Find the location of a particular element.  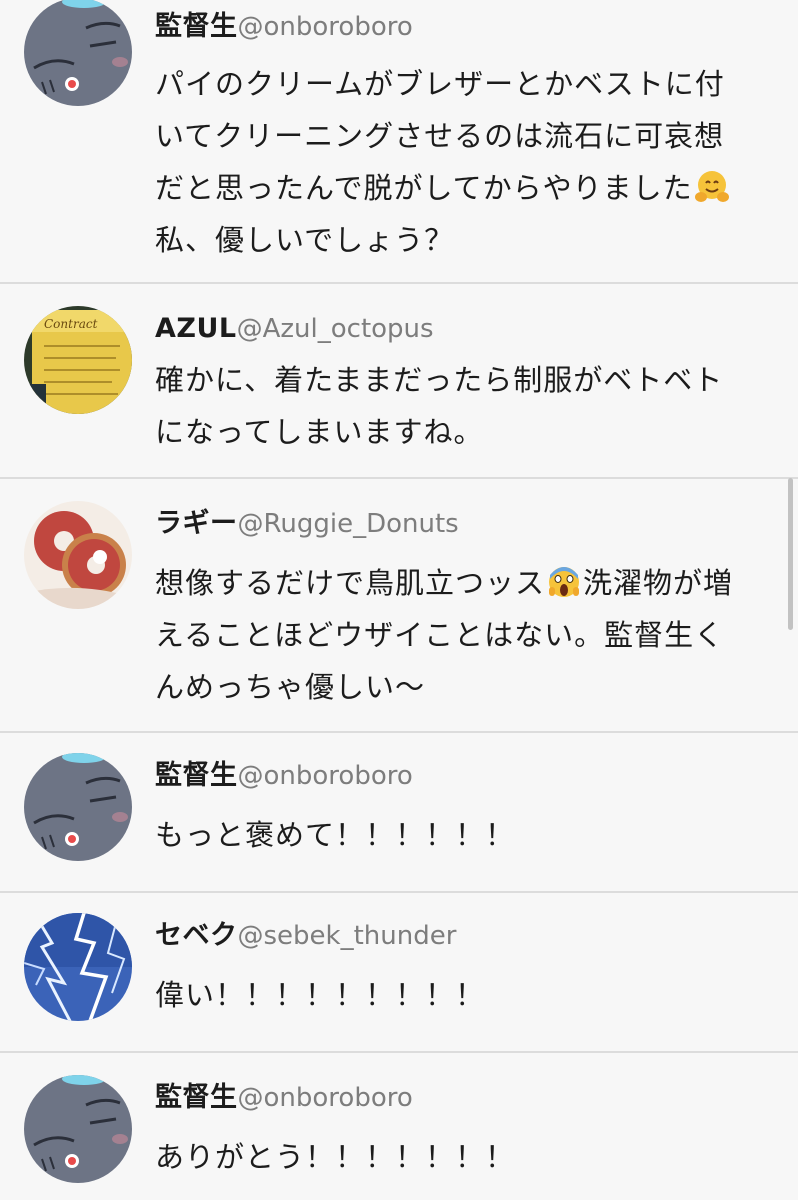

avatar-donuts is located at coordinates (78, 555).